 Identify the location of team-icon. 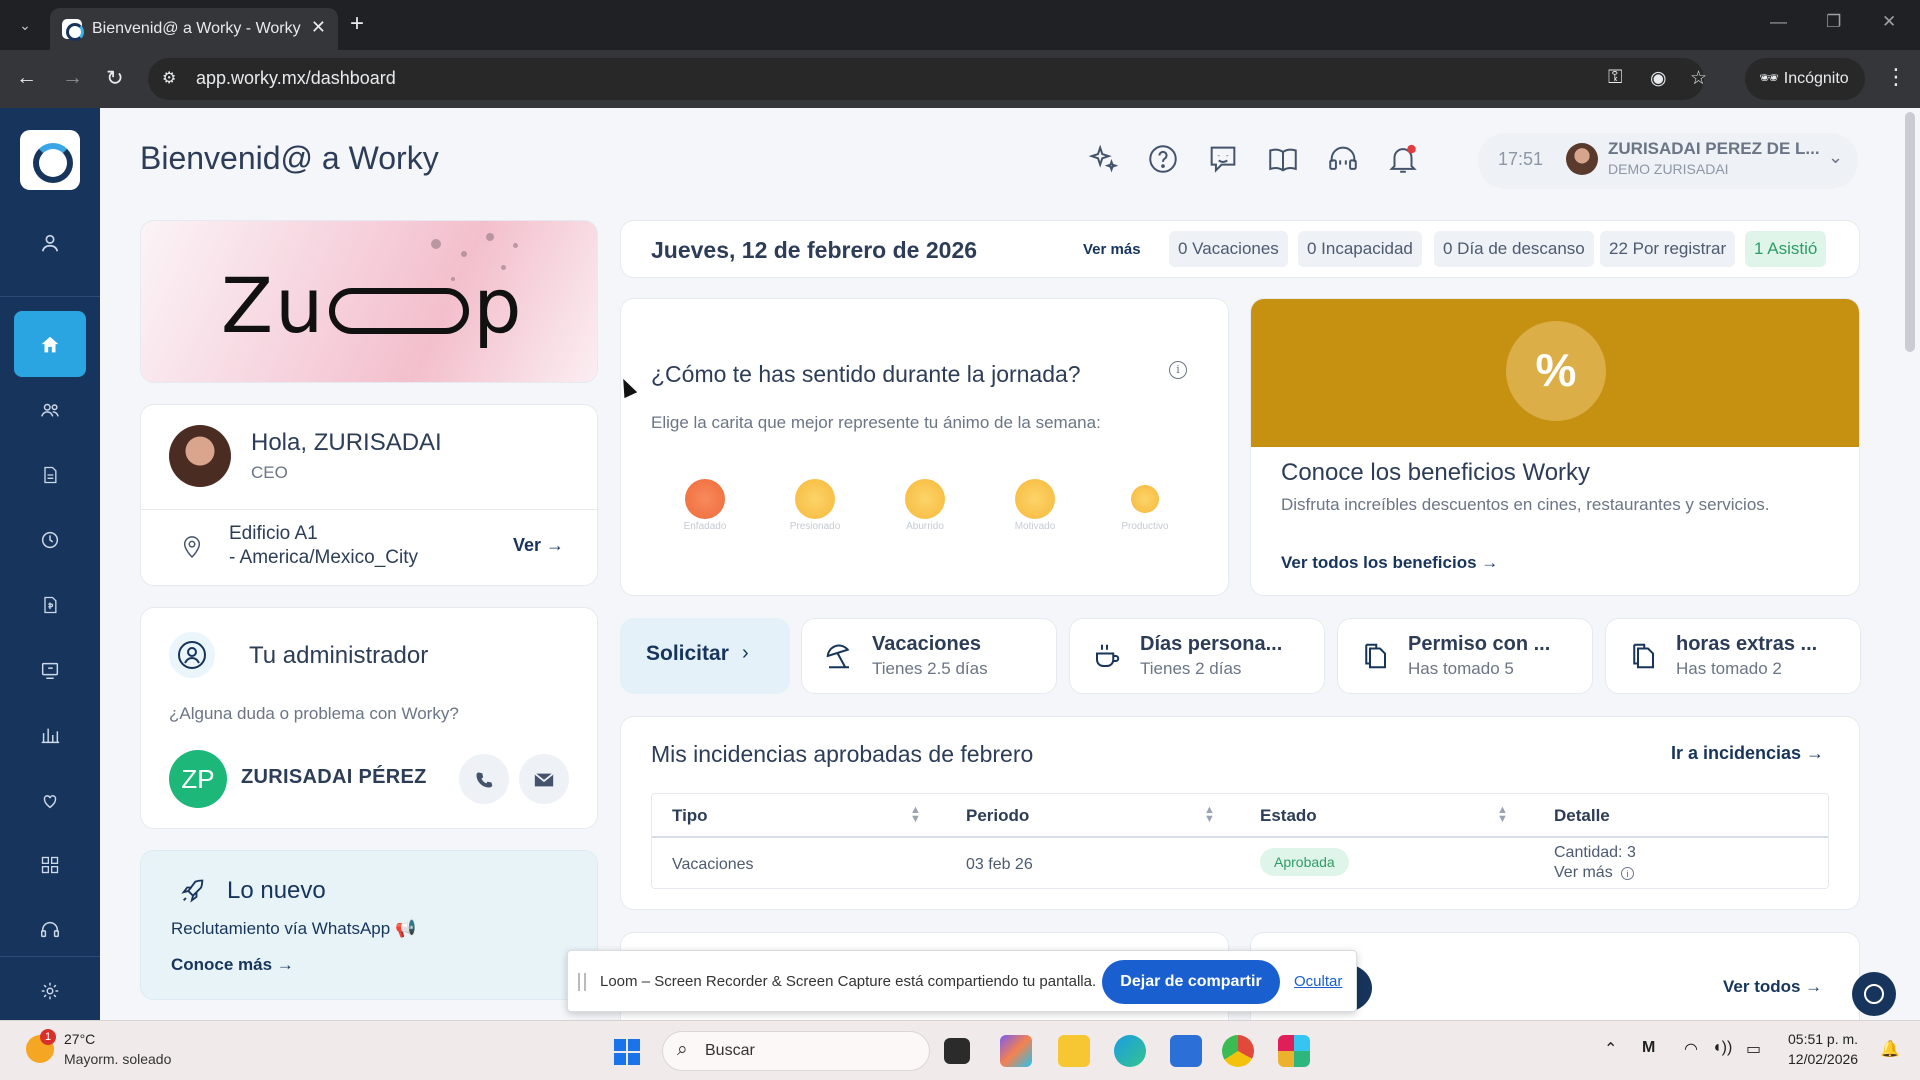
(50, 409).